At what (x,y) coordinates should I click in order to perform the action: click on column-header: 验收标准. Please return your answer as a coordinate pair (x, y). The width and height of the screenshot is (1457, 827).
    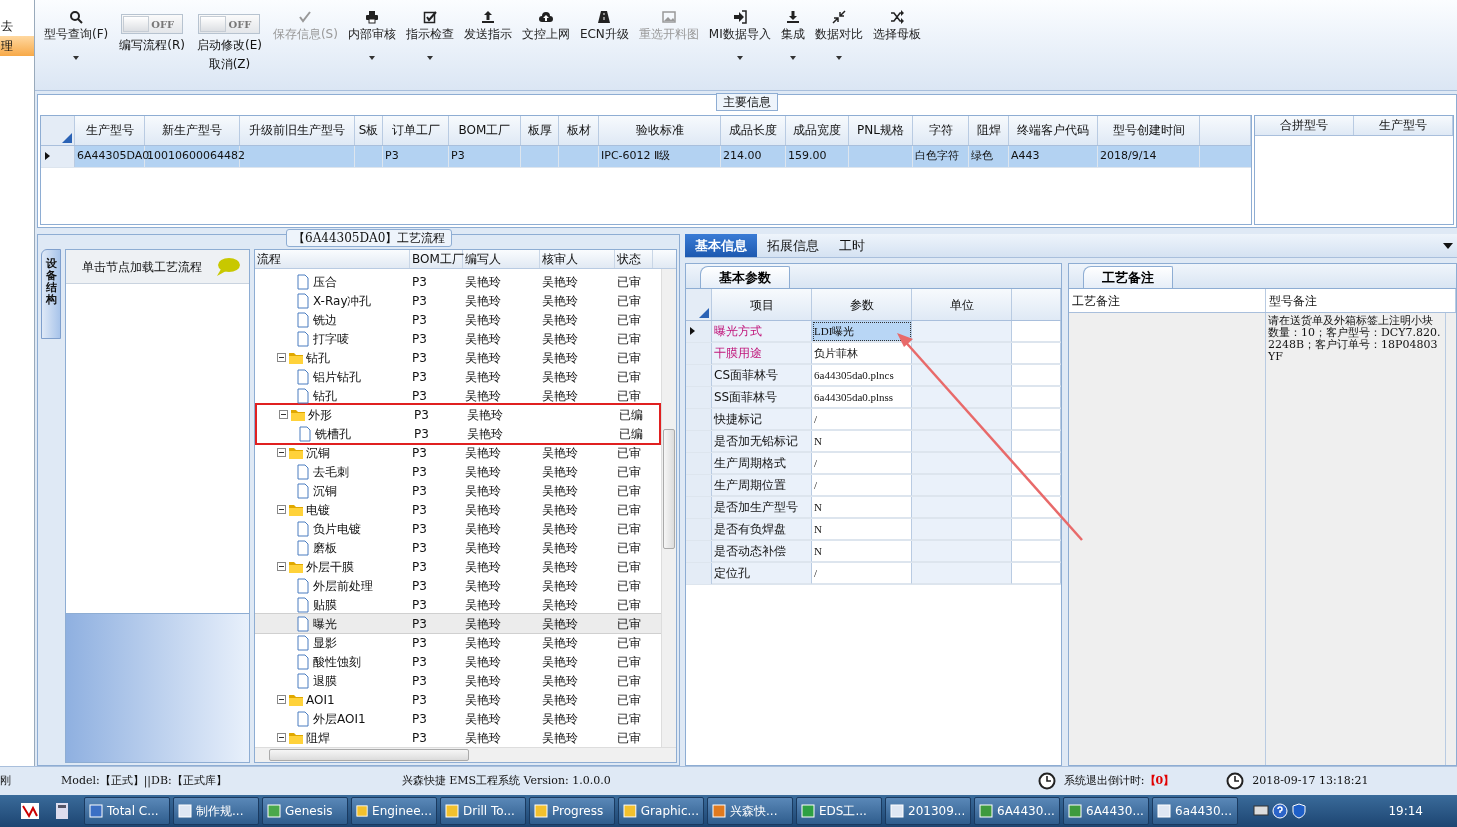
    Looking at the image, I should click on (660, 130).